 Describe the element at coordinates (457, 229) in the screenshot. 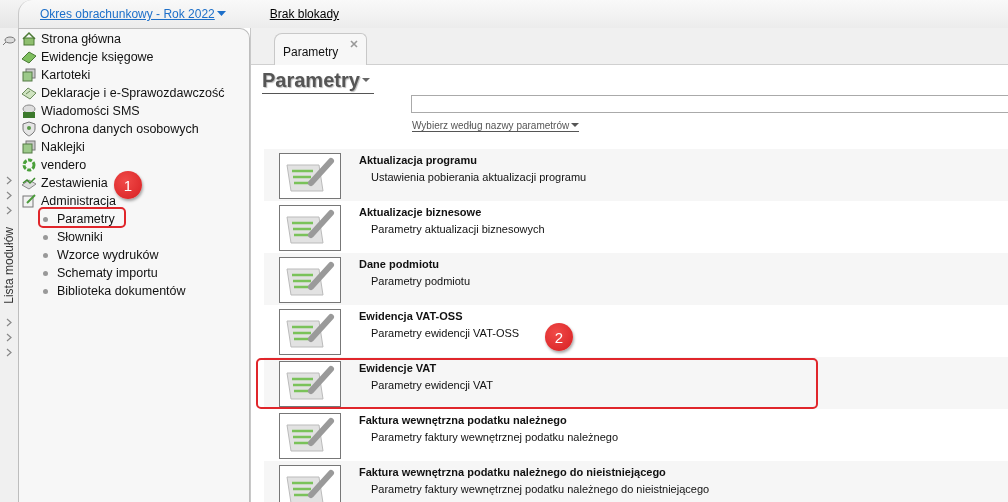

I see `parameter-description: Parametry aktualizacji biznesowych` at that location.